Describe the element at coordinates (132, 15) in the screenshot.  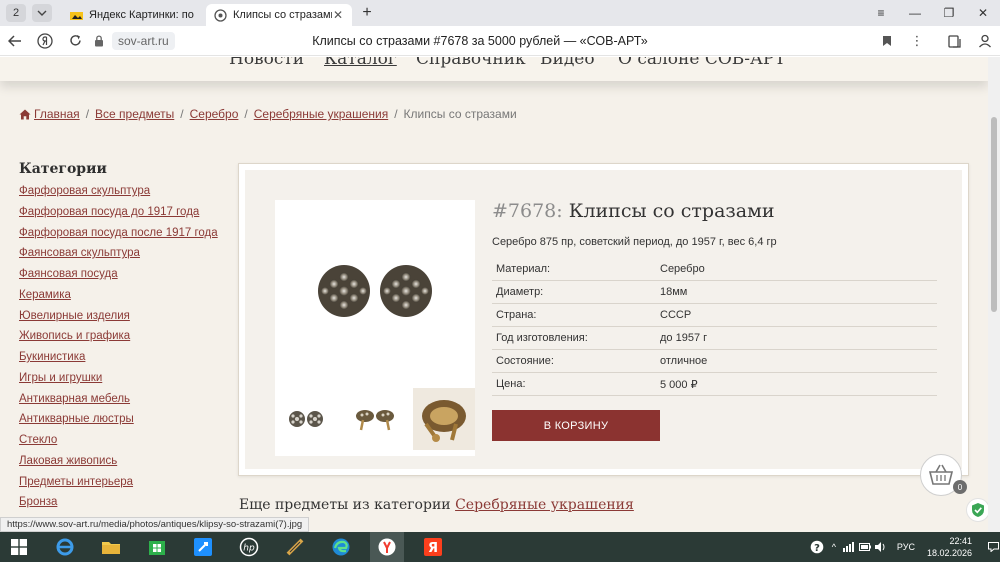
I see `tab-yandex-images: Яндекс Картинки: поиск` at that location.